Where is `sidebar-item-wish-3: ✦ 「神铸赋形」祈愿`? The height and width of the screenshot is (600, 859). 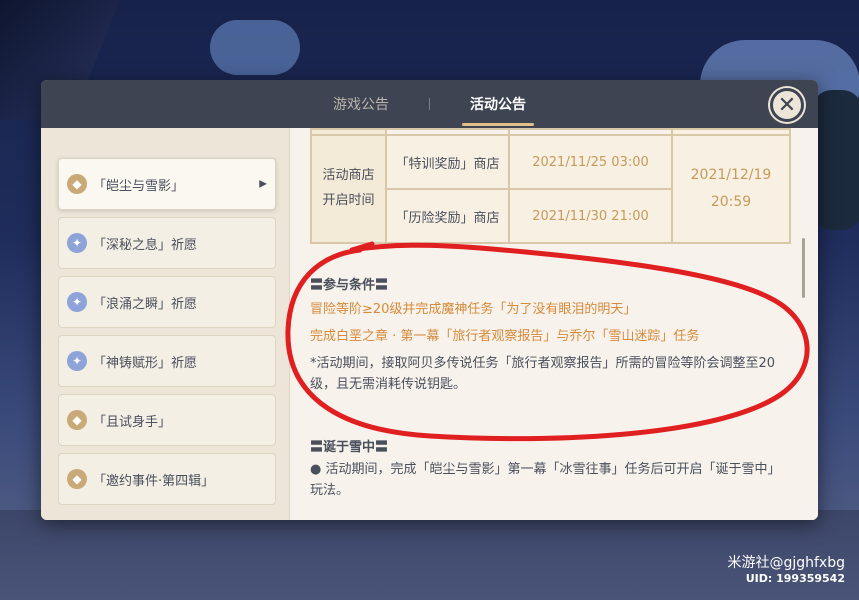
sidebar-item-wish-3: ✦ 「神铸赋形」祈愿 is located at coordinates (167, 361).